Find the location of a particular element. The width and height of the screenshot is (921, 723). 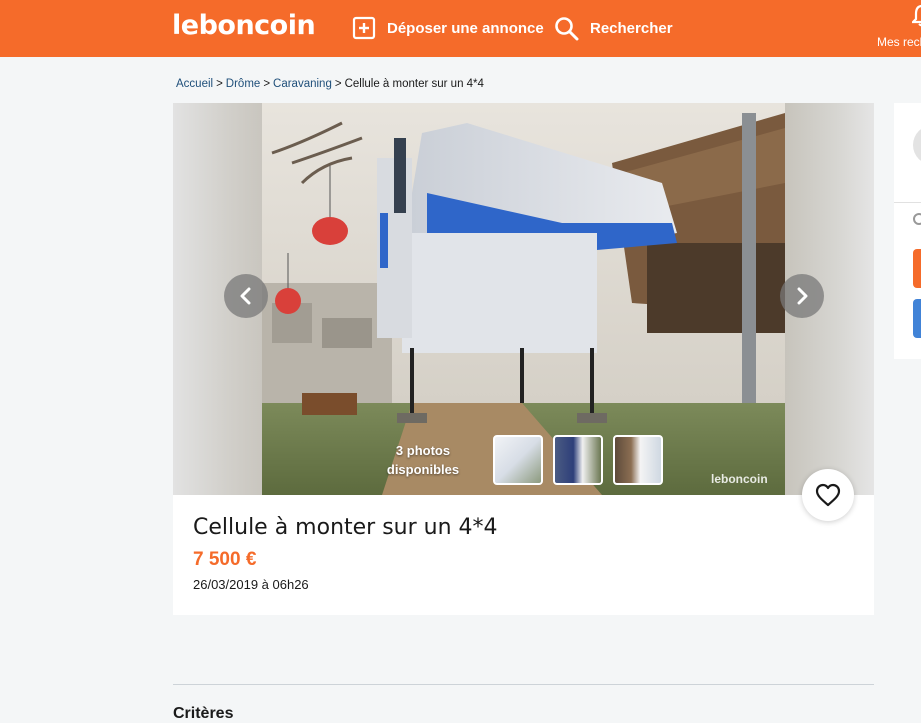

breadcrumb-current: Cellule à monter sur un 4*4 is located at coordinates (414, 84).